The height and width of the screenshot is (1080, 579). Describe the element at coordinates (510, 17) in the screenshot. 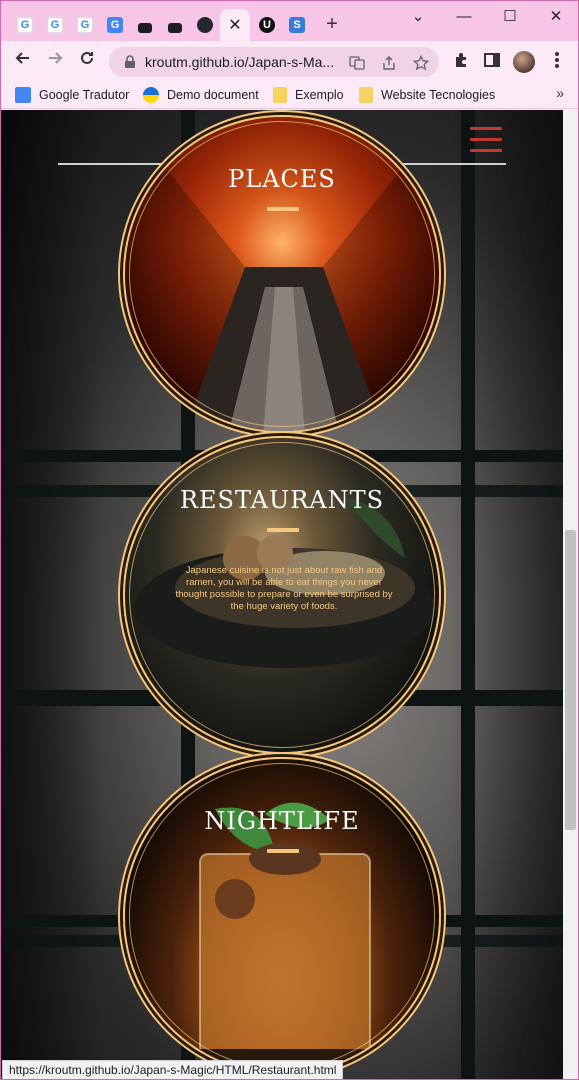

I see `maximize-button: ☐` at that location.